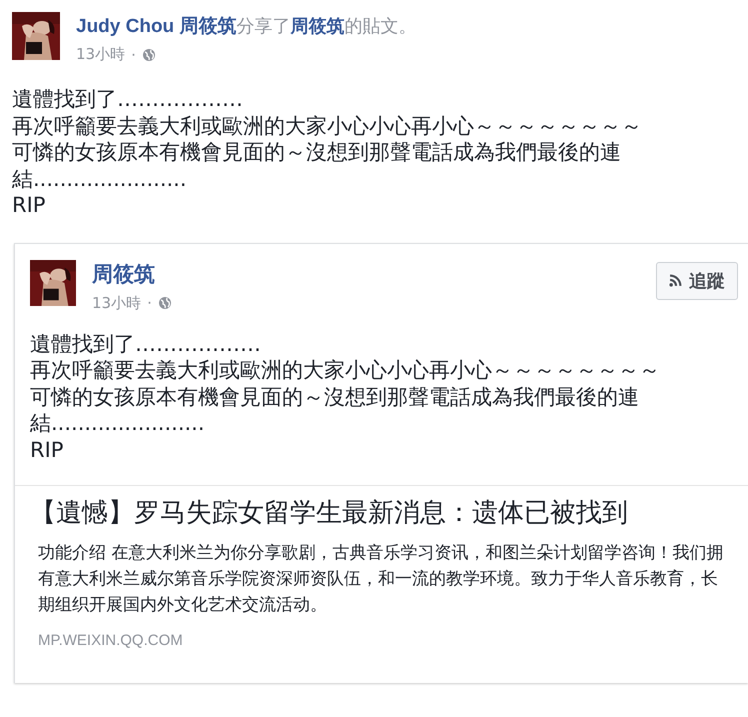 The height and width of the screenshot is (717, 748). What do you see at coordinates (263, 26) in the screenshot?
I see `shared-text: 分享了` at bounding box center [263, 26].